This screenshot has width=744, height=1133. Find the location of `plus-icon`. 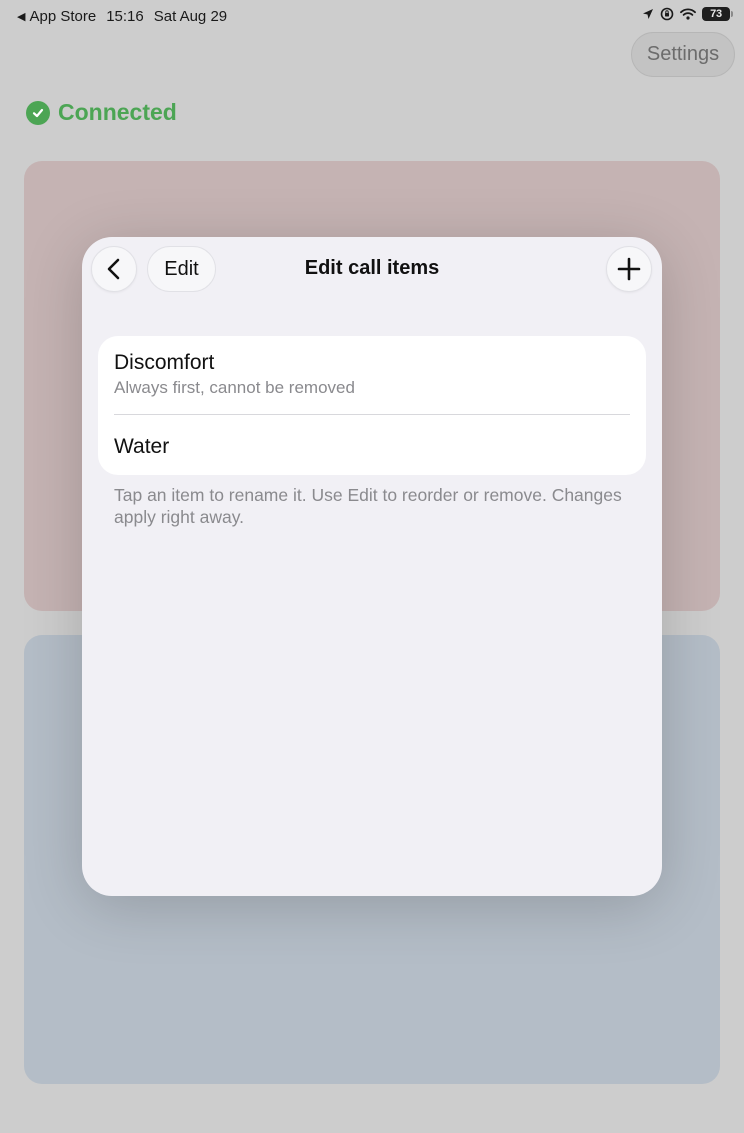

plus-icon is located at coordinates (629, 269).